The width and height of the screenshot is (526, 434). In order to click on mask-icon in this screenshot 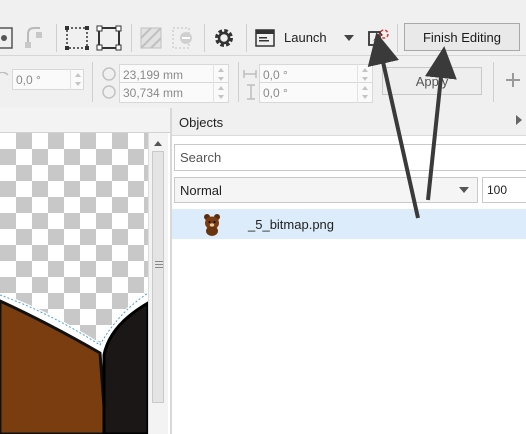, I will do `click(151, 38)`.